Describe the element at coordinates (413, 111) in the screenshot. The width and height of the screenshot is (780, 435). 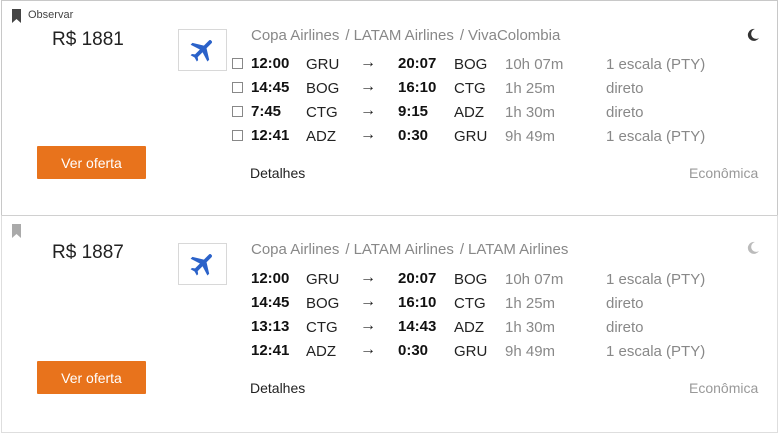
I see `arrival-time: 9:15` at that location.